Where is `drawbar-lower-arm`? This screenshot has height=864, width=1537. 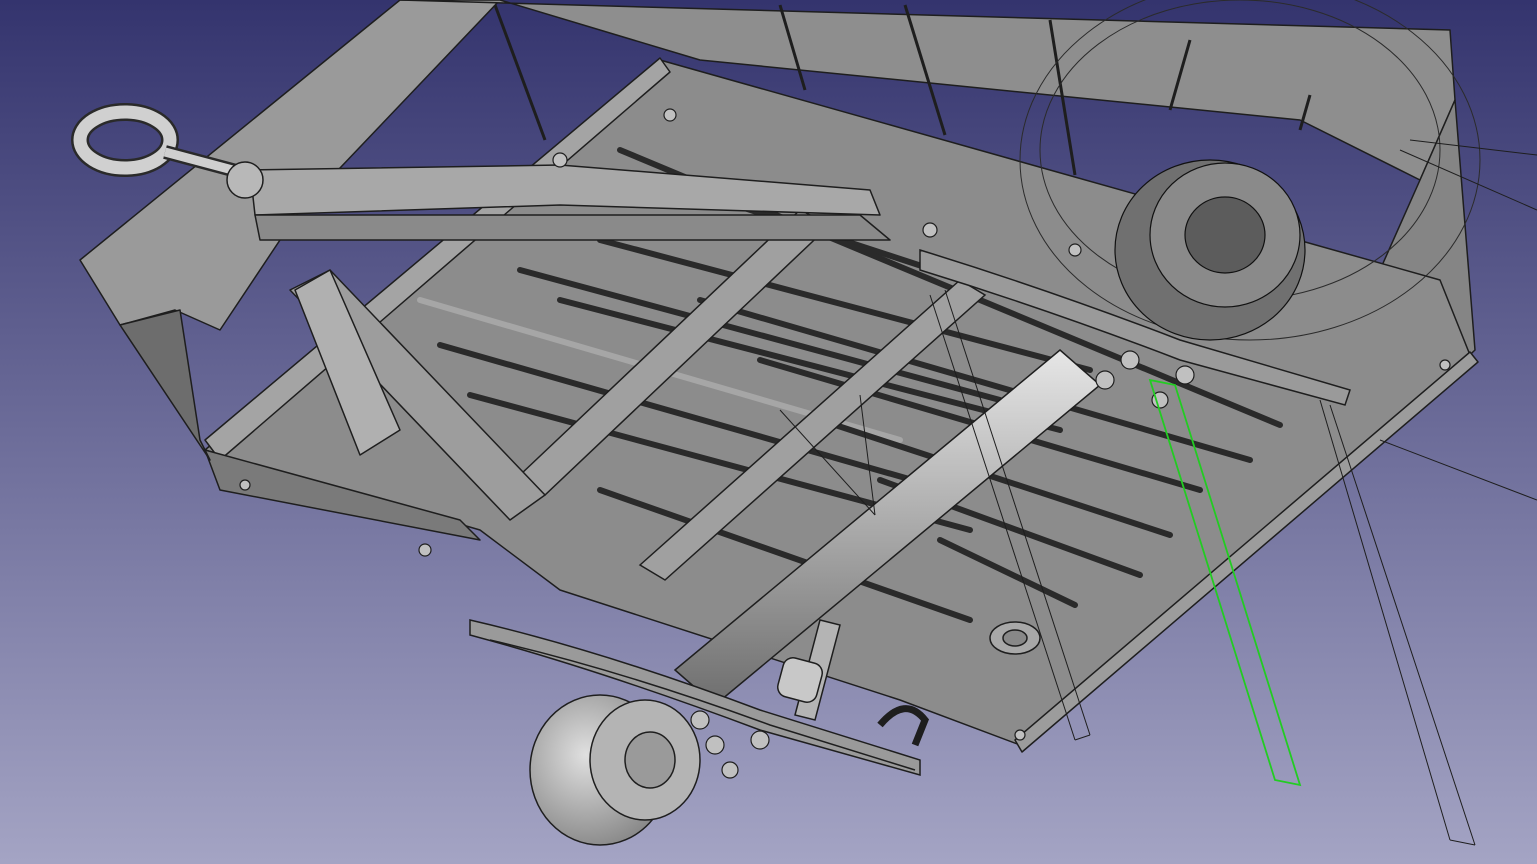
drawbar-lower-arm is located at coordinates (572, 227).